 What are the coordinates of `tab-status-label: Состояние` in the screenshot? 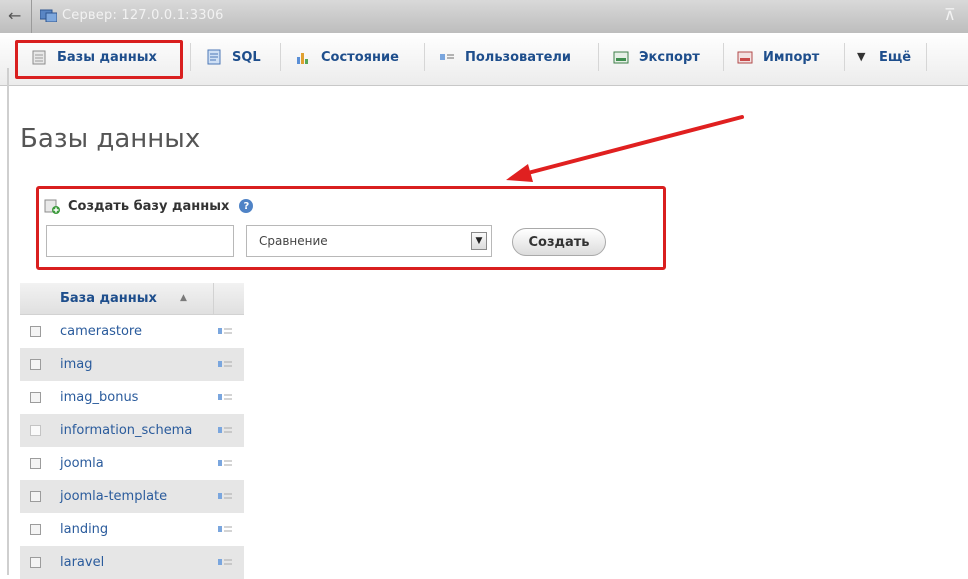 It's located at (360, 57).